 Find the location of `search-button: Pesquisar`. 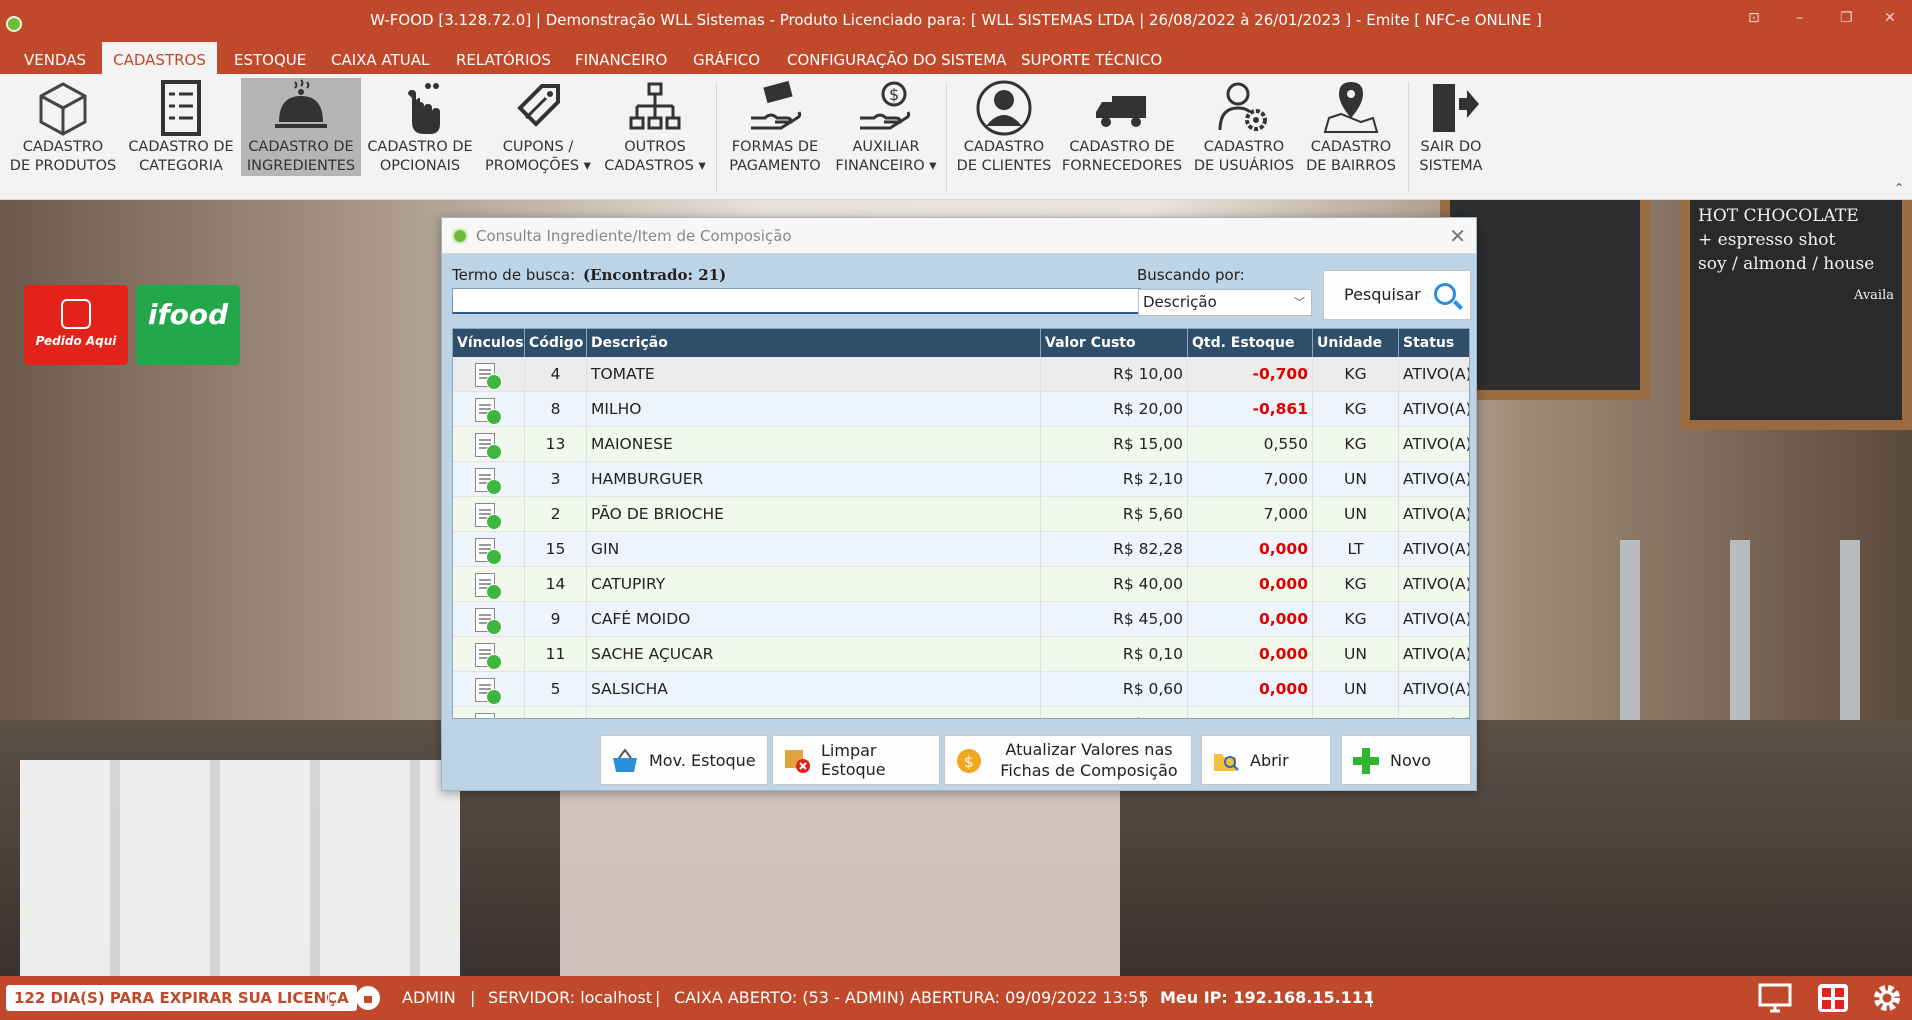

search-button: Pesquisar is located at coordinates (1397, 295).